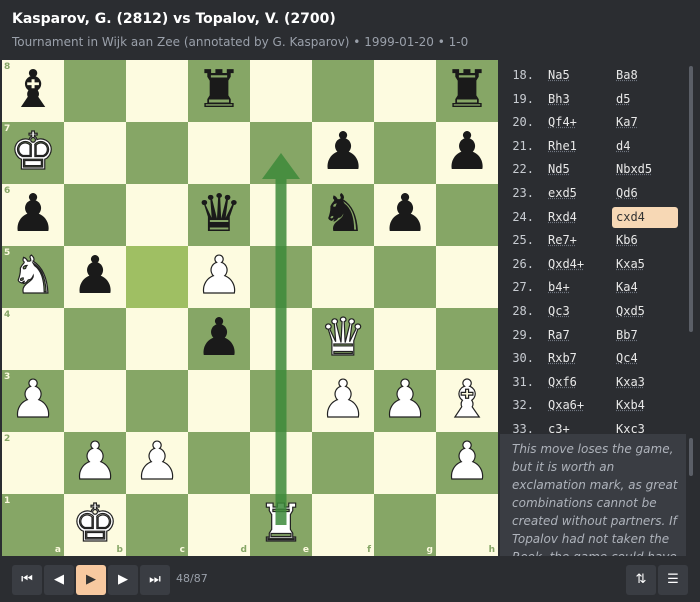  What do you see at coordinates (59, 580) in the screenshot?
I see `prev-move-button: ◀` at bounding box center [59, 580].